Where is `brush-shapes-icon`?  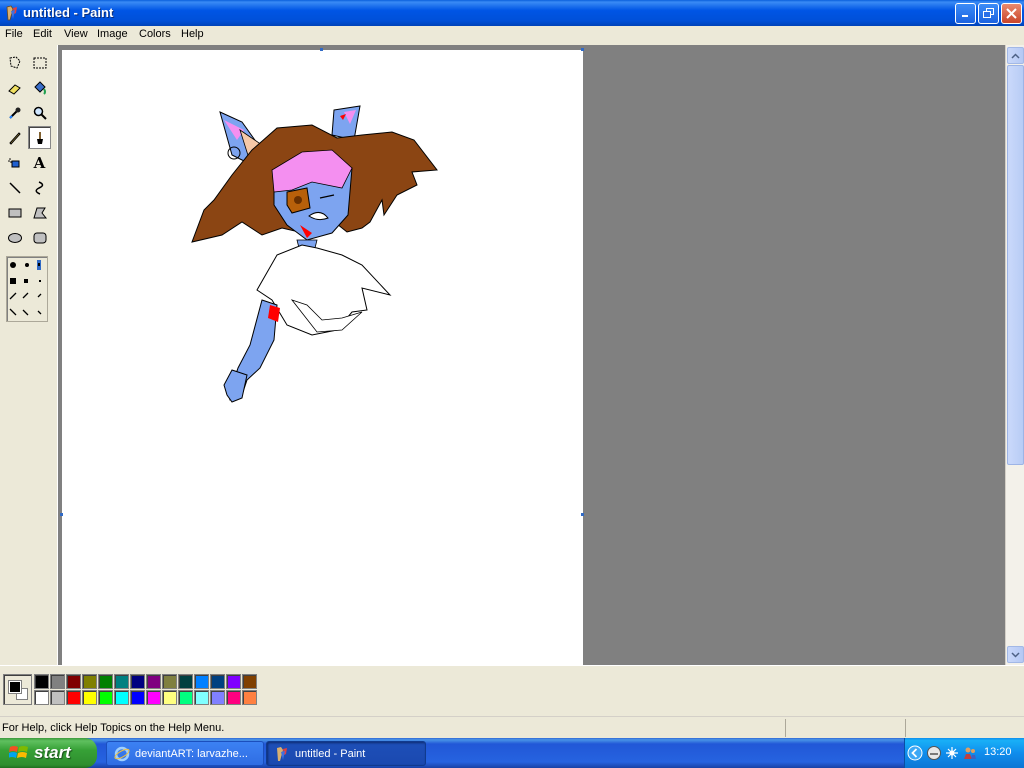
brush-shapes-icon is located at coordinates (25, 288).